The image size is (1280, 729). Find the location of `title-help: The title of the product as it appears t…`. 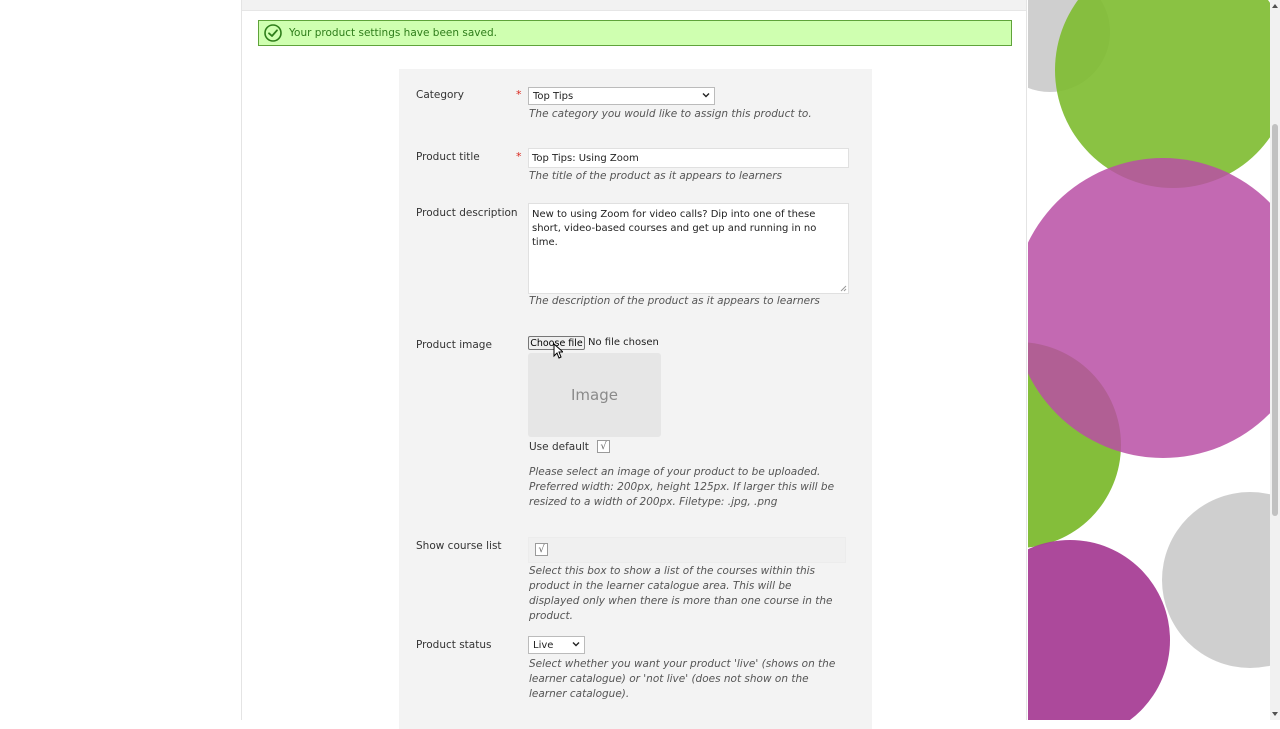

title-help: The title of the product as it appears t… is located at coordinates (656, 176).